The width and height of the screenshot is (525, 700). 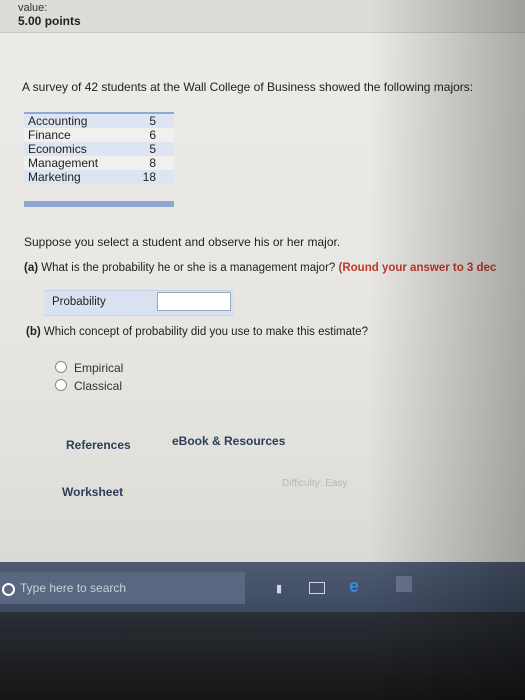 What do you see at coordinates (99, 135) in the screenshot?
I see `table-row: Finance 6` at bounding box center [99, 135].